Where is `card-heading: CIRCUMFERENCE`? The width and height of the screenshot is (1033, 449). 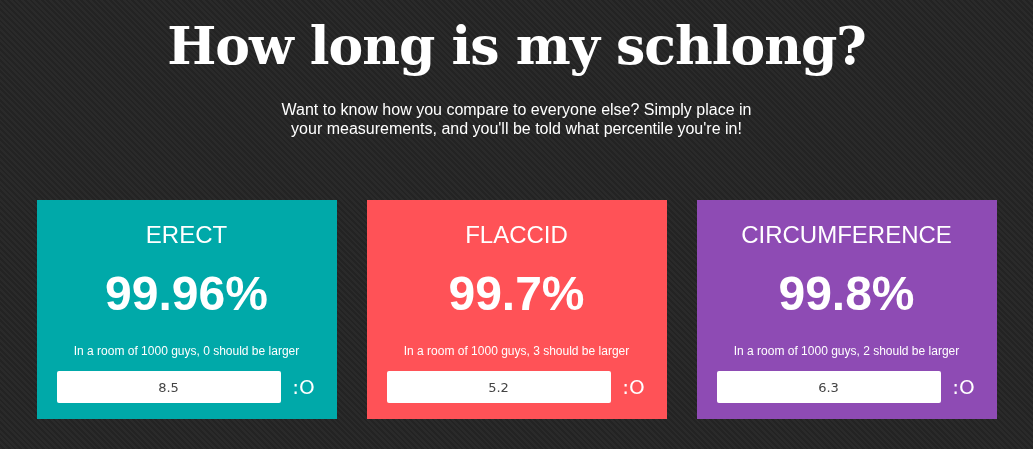 card-heading: CIRCUMFERENCE is located at coordinates (846, 235).